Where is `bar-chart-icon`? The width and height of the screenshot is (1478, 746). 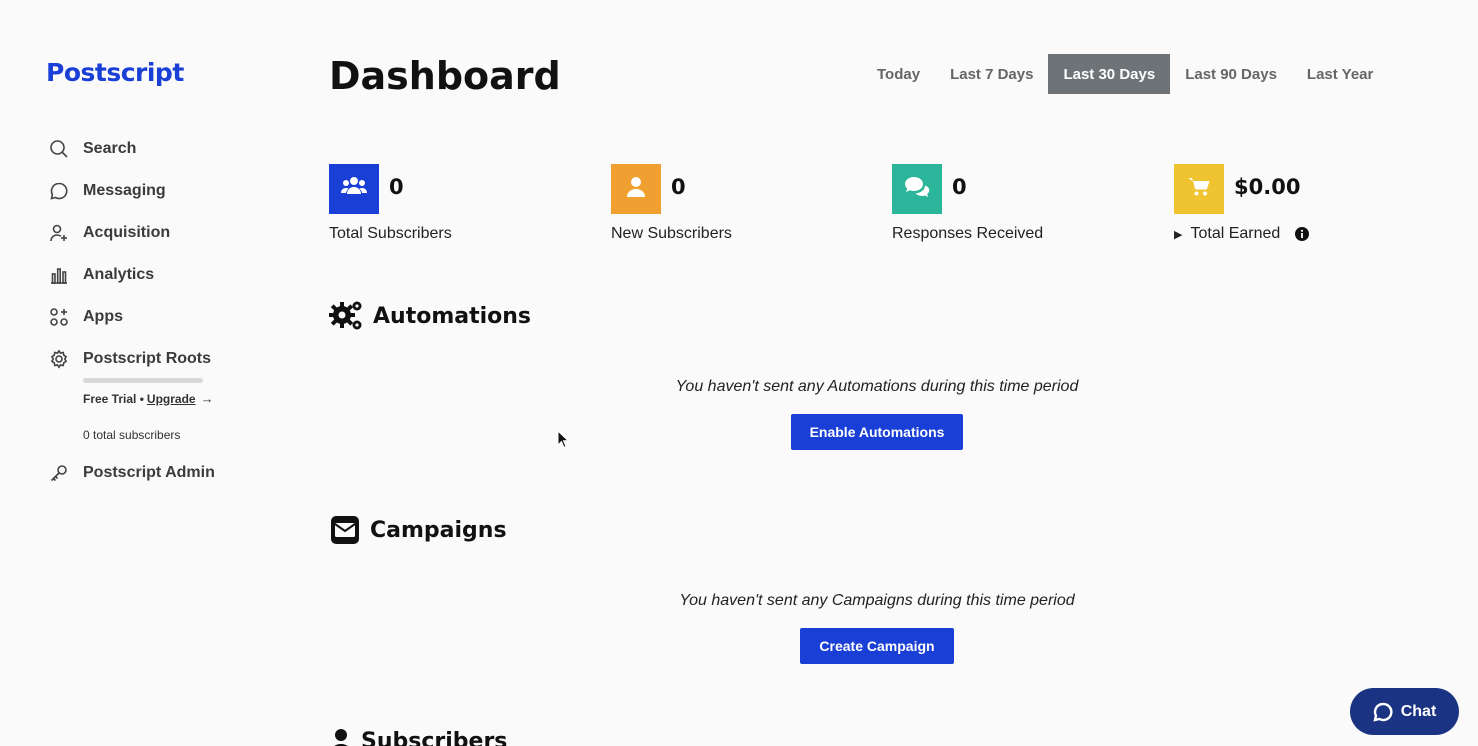
bar-chart-icon is located at coordinates (59, 275).